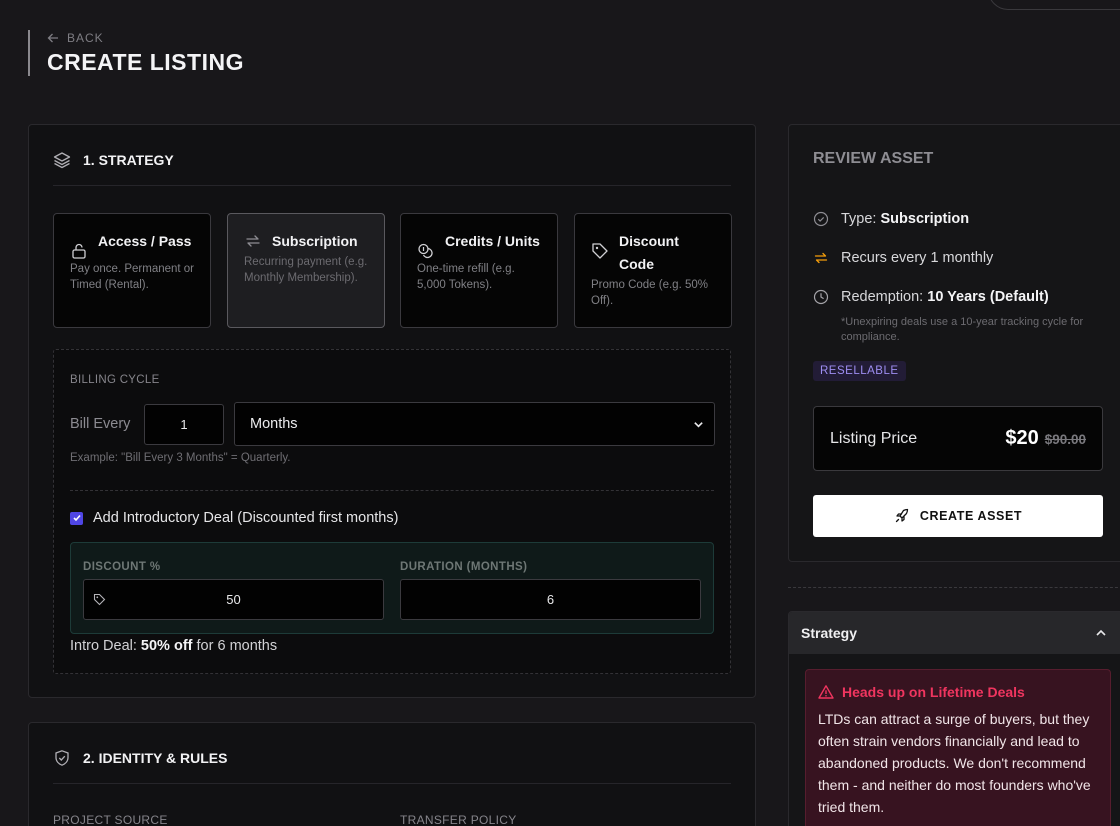 This screenshot has width=1120, height=826. I want to click on option-title: Access / Pass, so click(145, 241).